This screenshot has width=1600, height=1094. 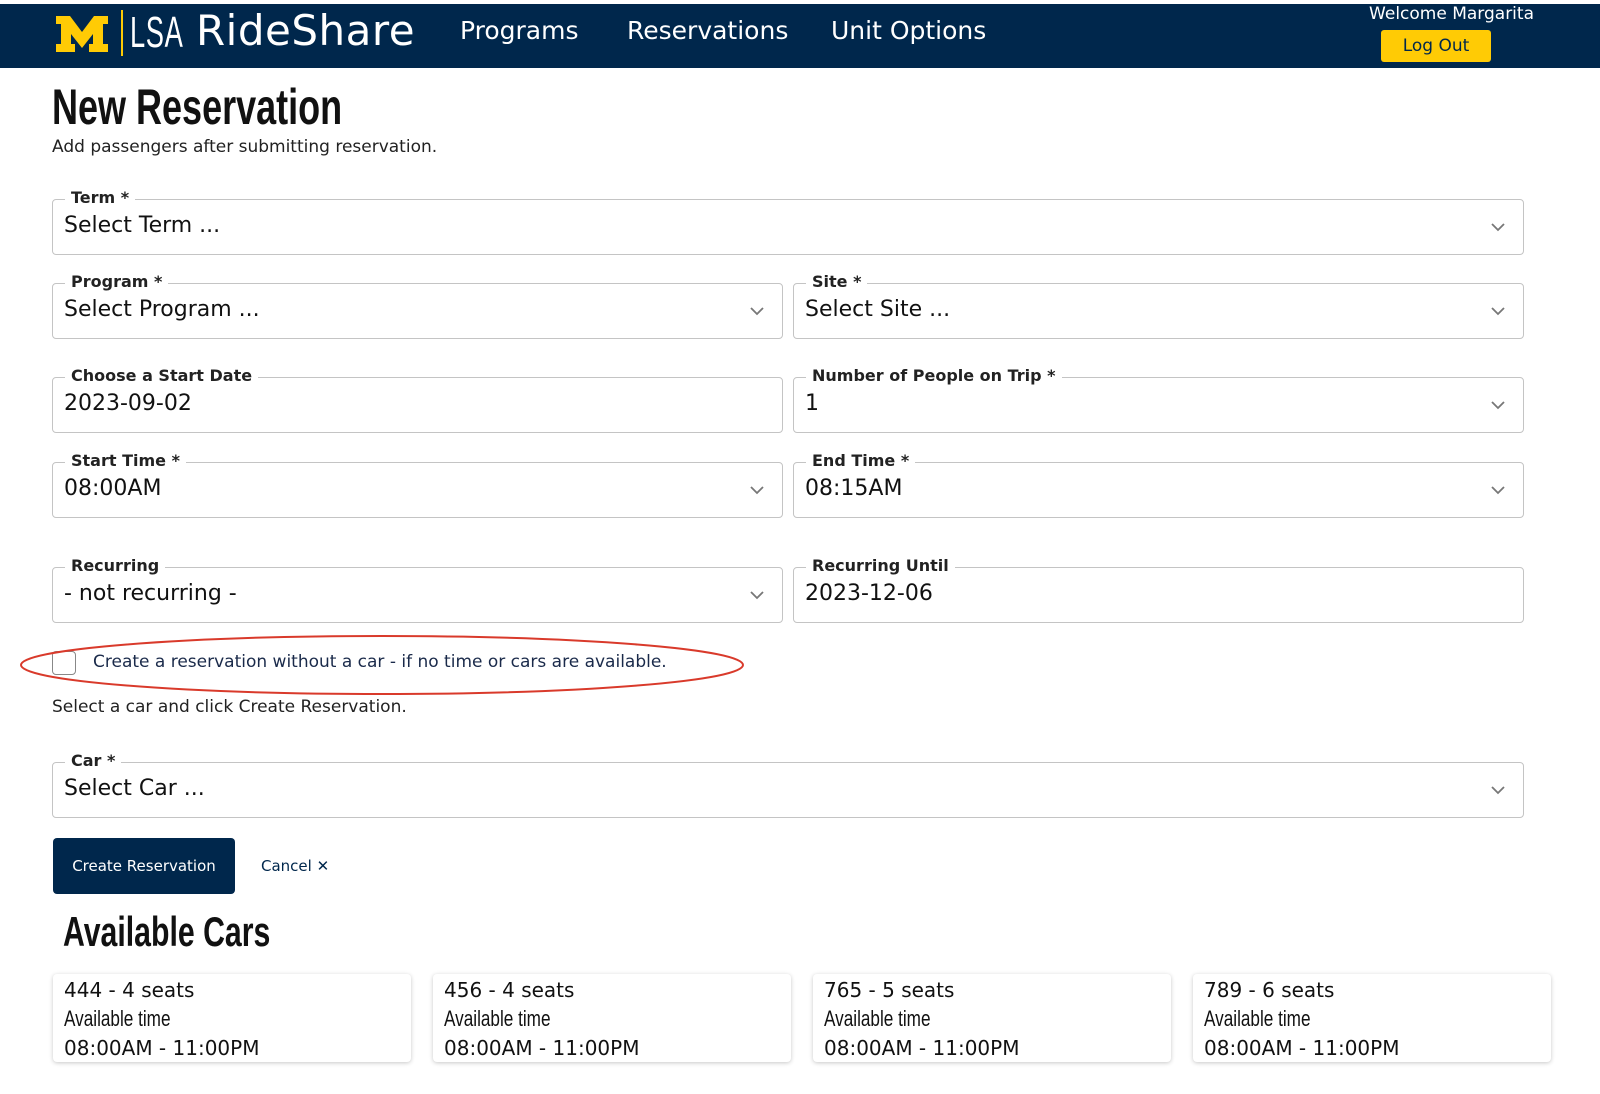 What do you see at coordinates (837, 281) in the screenshot?
I see `site-label: Site *` at bounding box center [837, 281].